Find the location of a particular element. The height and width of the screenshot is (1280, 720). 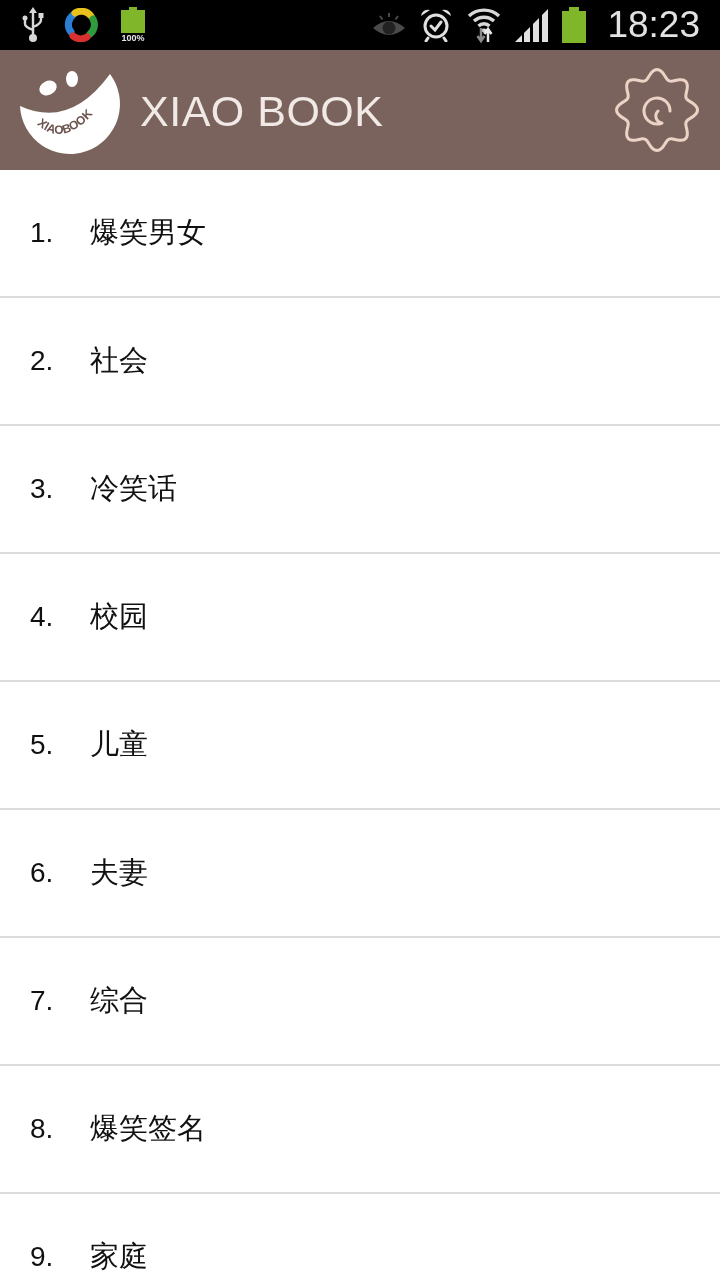

settings-icon is located at coordinates (657, 110).